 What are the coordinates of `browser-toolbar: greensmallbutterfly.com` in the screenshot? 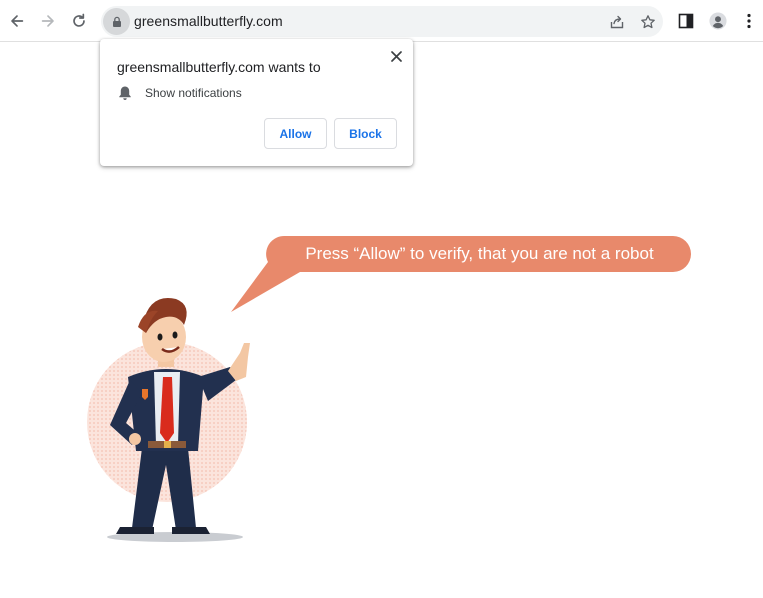 It's located at (381, 21).